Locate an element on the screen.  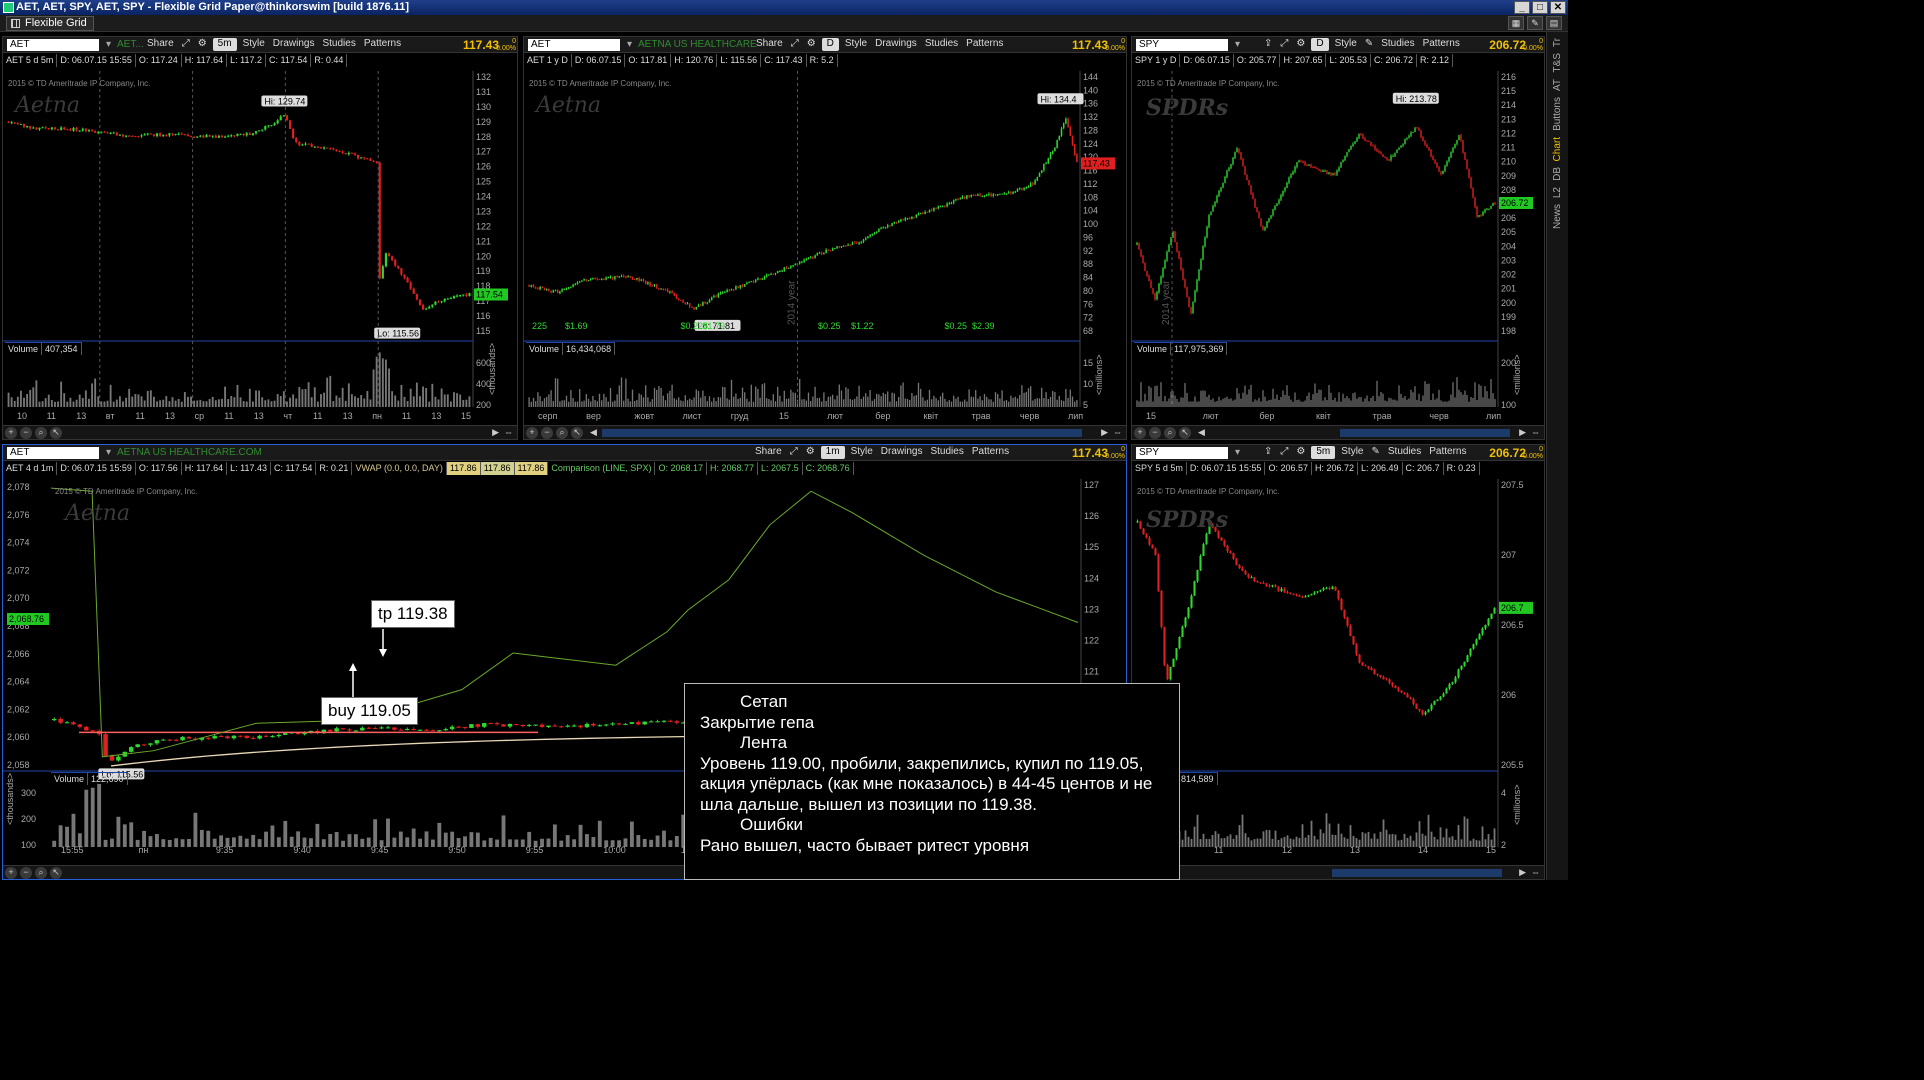
y-tick-label: 127 is located at coordinates (483, 152).